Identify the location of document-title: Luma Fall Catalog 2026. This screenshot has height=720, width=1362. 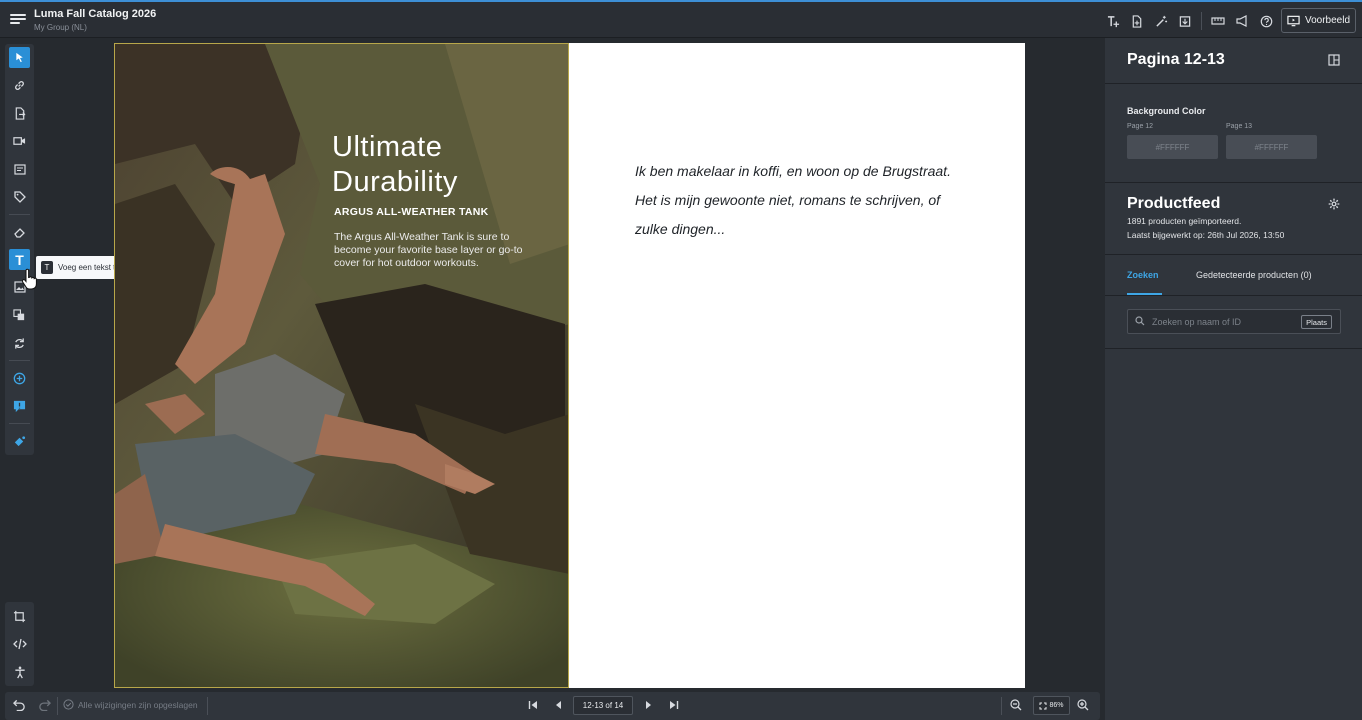
(95, 14).